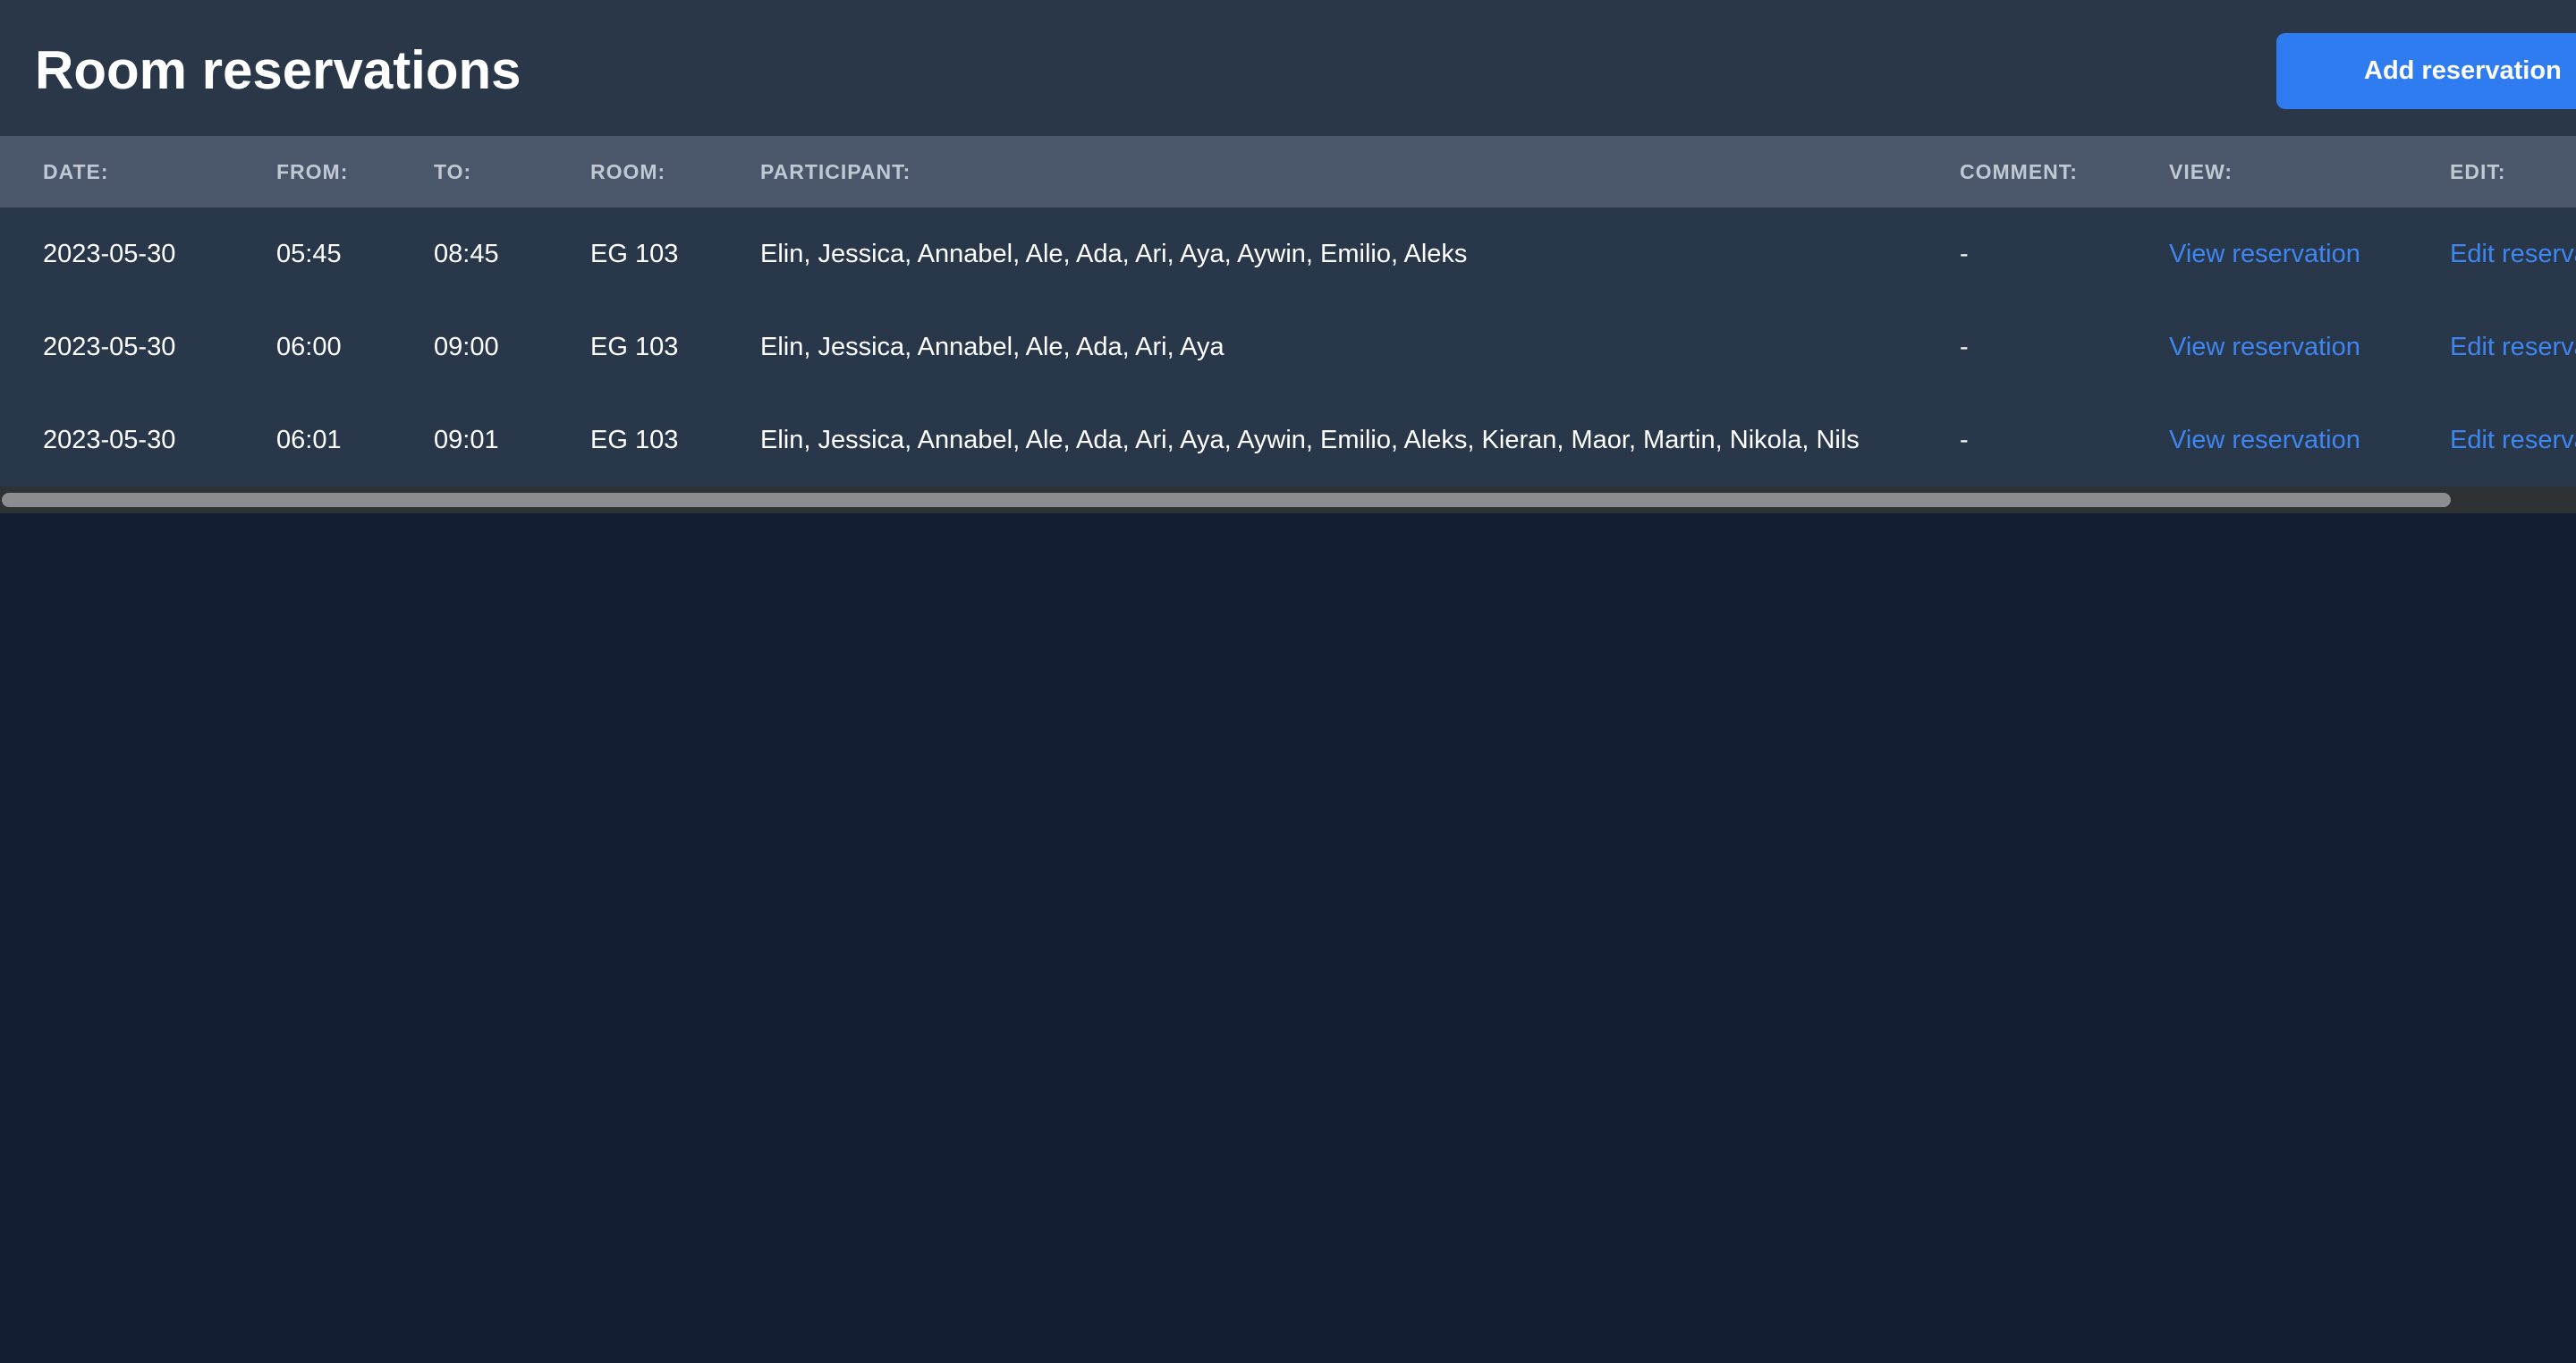 This screenshot has height=1363, width=2576. I want to click on column-header-view: VIEW:, so click(2201, 171).